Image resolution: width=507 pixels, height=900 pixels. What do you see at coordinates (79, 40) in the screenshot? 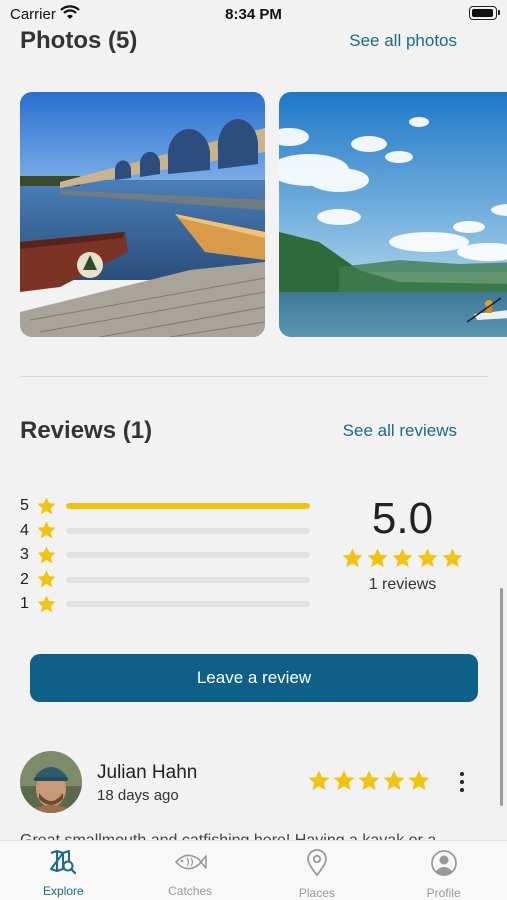
I see `photos-title: Photos (5)` at bounding box center [79, 40].